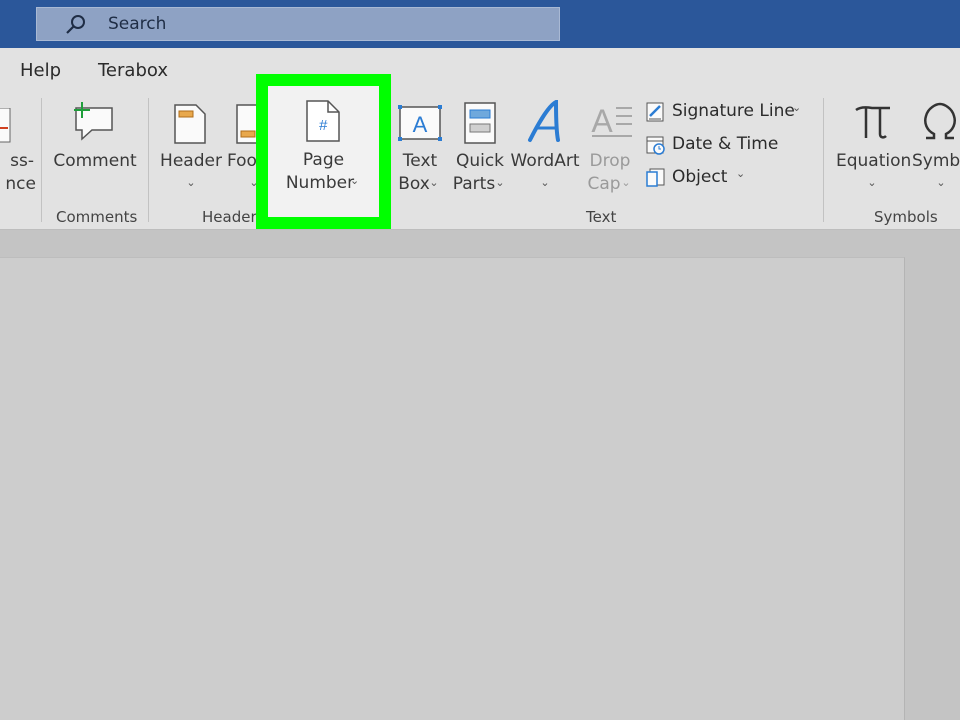 The image size is (960, 720). Describe the element at coordinates (95, 147) in the screenshot. I see `comment-button: Comment` at that location.